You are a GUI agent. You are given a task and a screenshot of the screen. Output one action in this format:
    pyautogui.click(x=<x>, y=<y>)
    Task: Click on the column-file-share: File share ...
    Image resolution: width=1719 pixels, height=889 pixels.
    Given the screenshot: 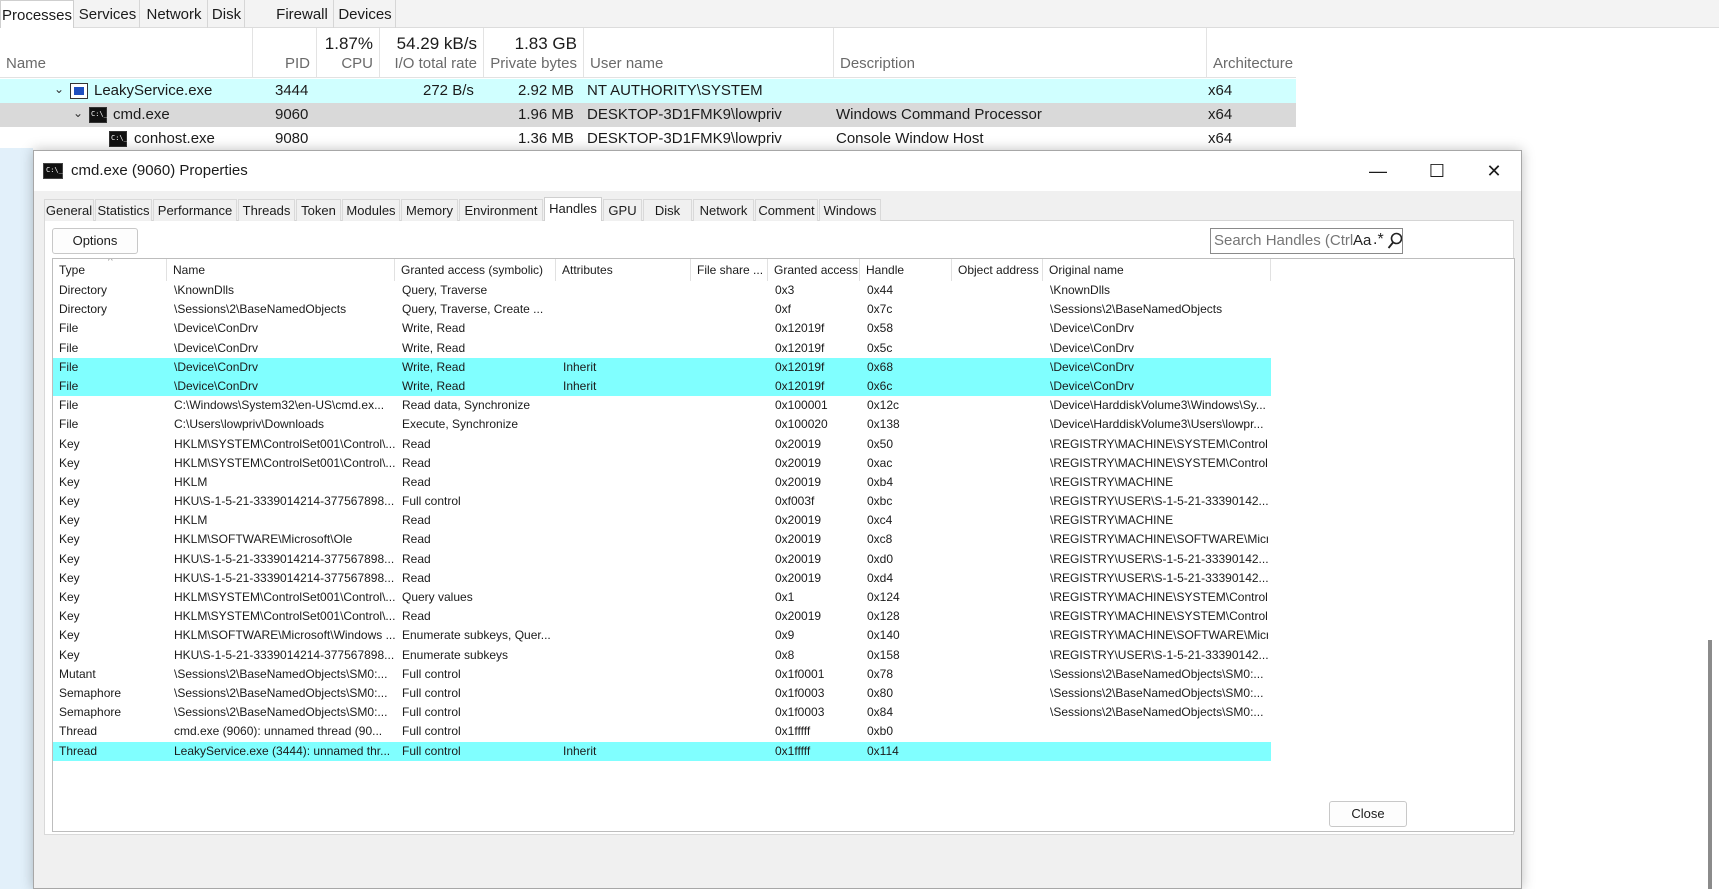 What is the action you would take?
    pyautogui.click(x=729, y=270)
    